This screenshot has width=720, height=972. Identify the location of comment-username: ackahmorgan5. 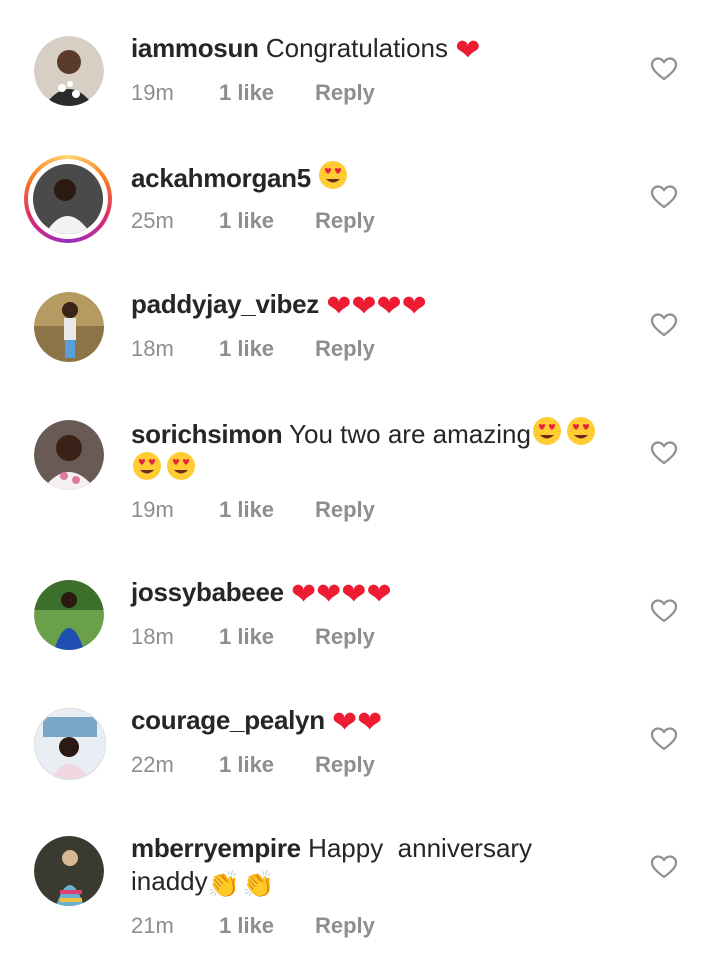
(221, 178).